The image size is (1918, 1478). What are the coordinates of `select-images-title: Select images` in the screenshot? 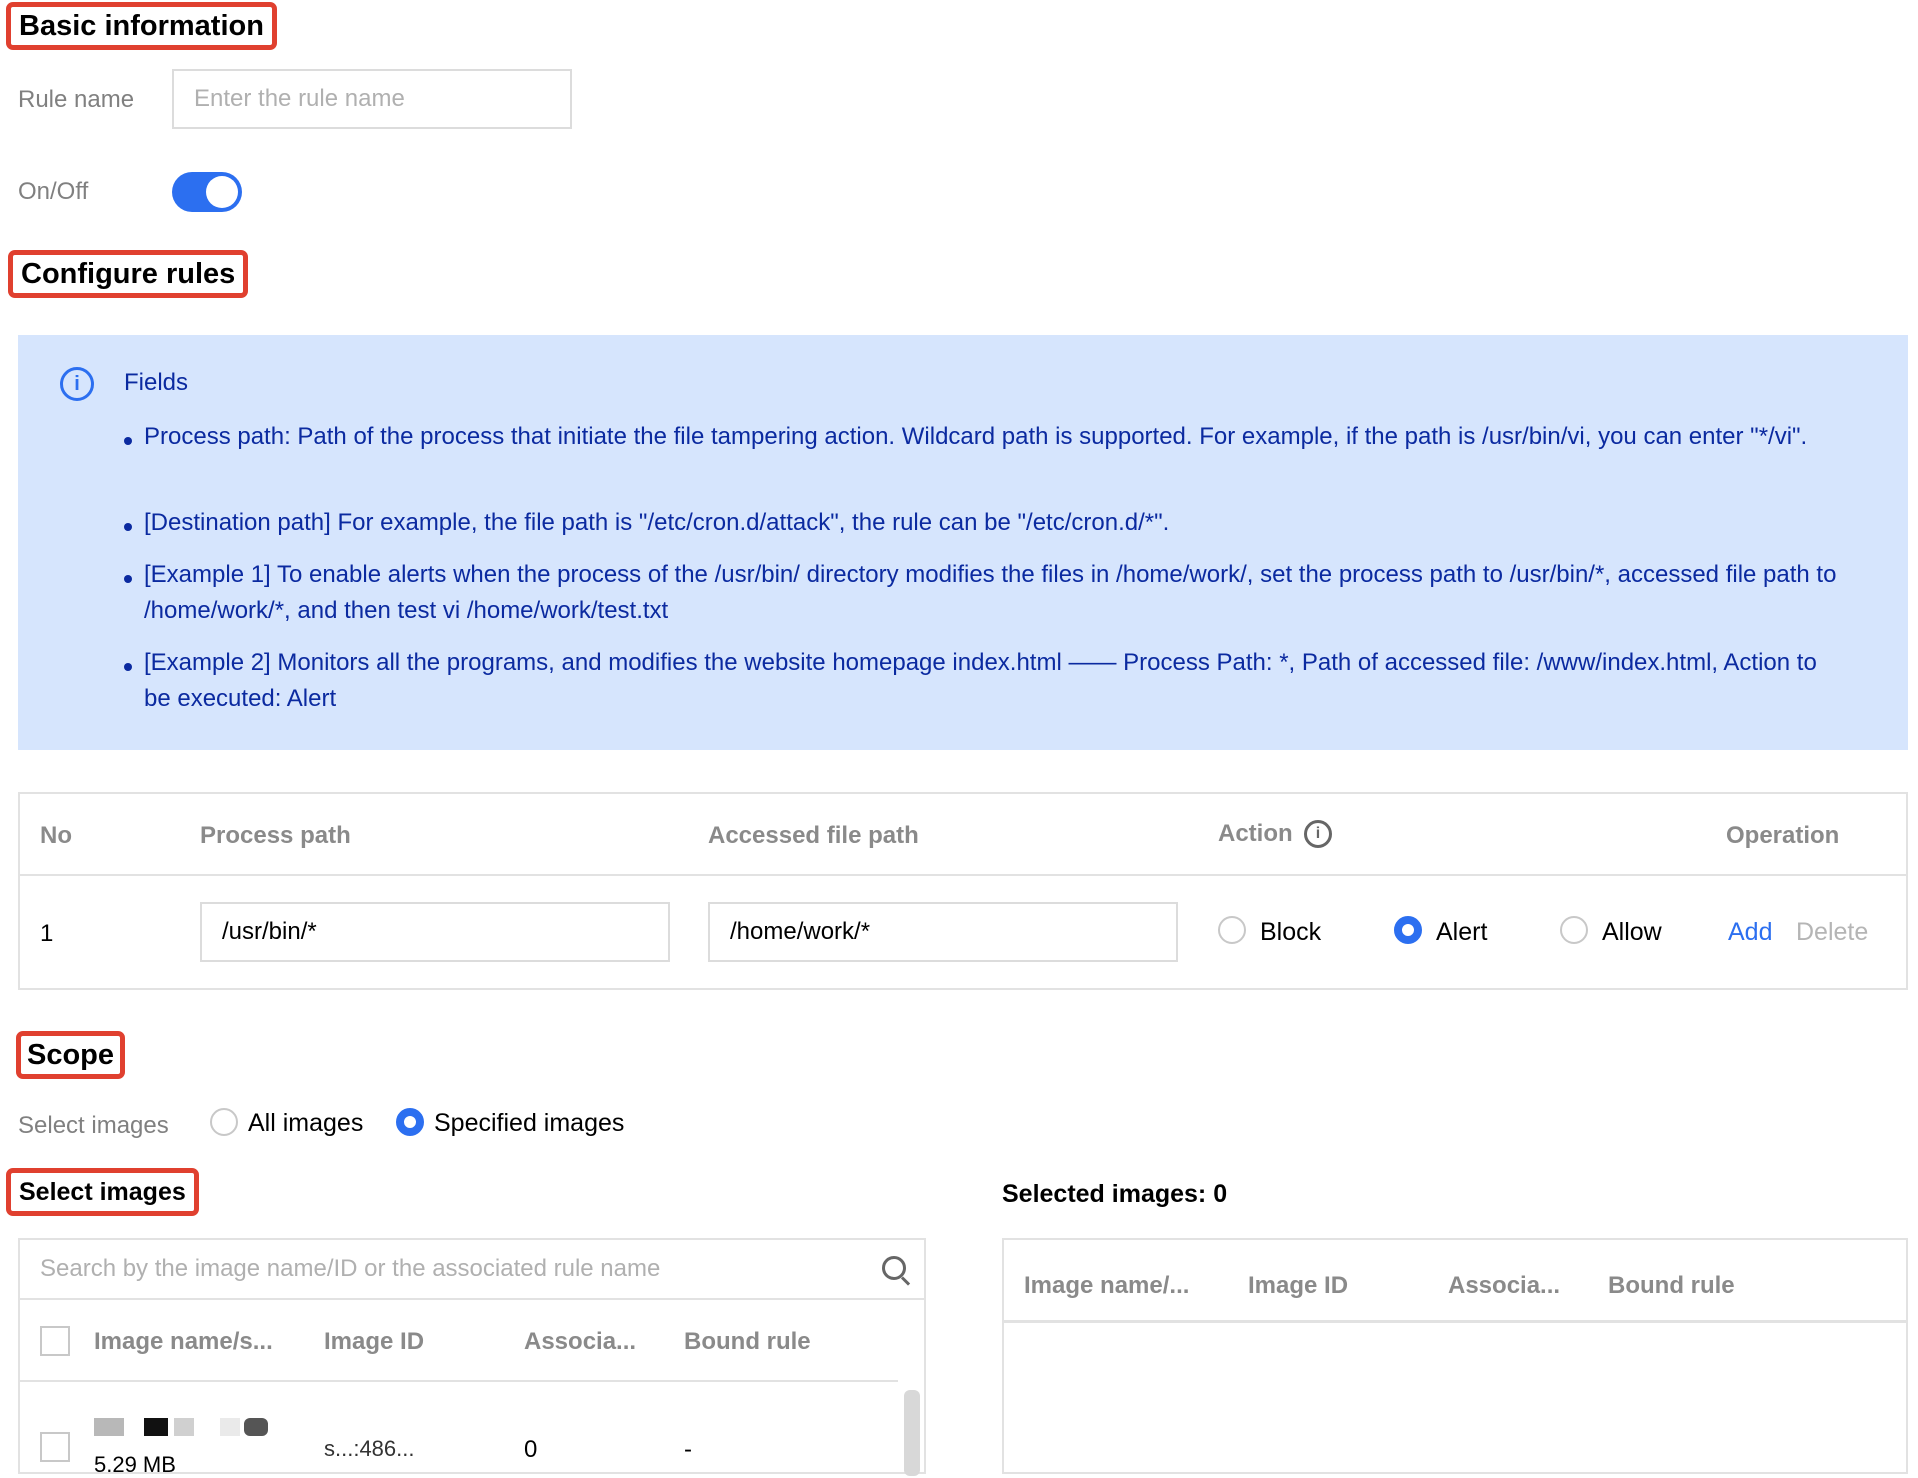 It's located at (102, 1192).